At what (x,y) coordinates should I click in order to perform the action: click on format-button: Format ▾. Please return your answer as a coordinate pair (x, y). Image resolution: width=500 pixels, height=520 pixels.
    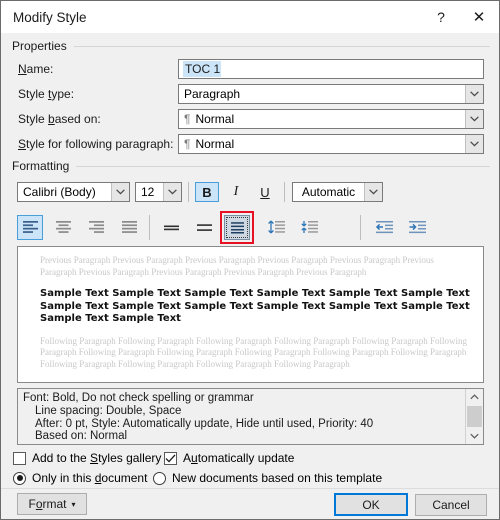
    Looking at the image, I should click on (52, 504).